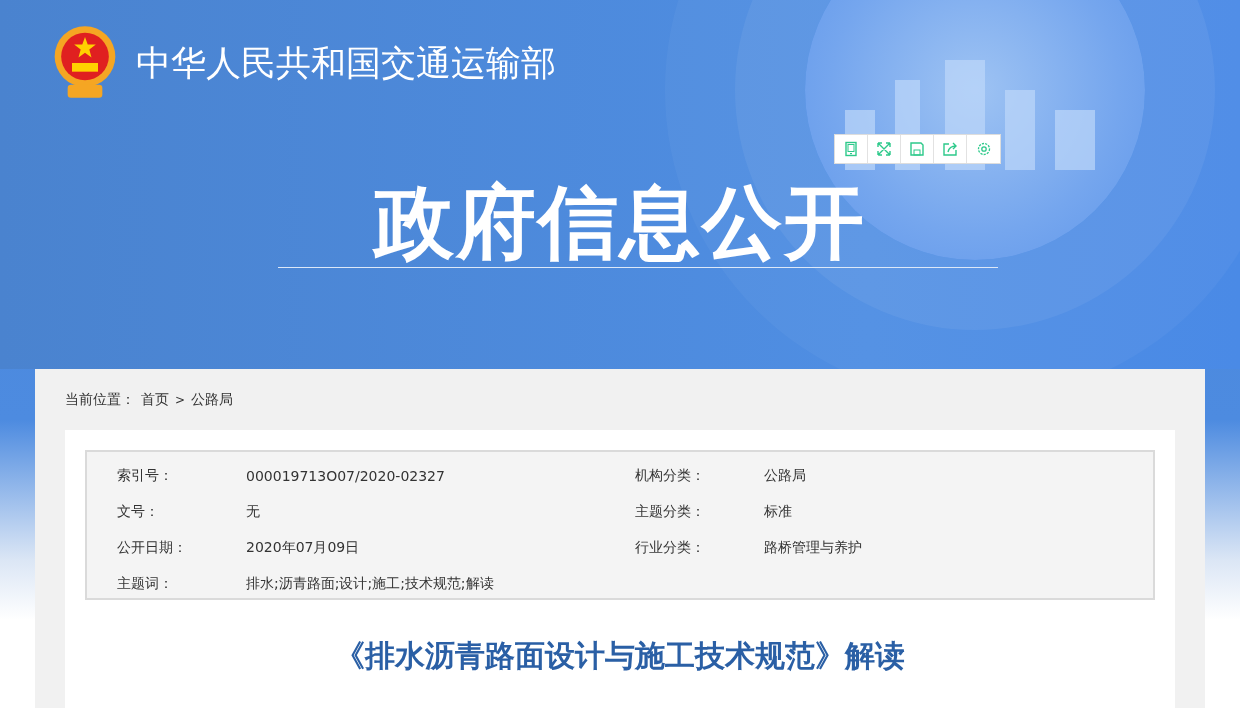 The height and width of the screenshot is (708, 1240). What do you see at coordinates (619, 223) in the screenshot?
I see `section-title: 政府信息公开` at bounding box center [619, 223].